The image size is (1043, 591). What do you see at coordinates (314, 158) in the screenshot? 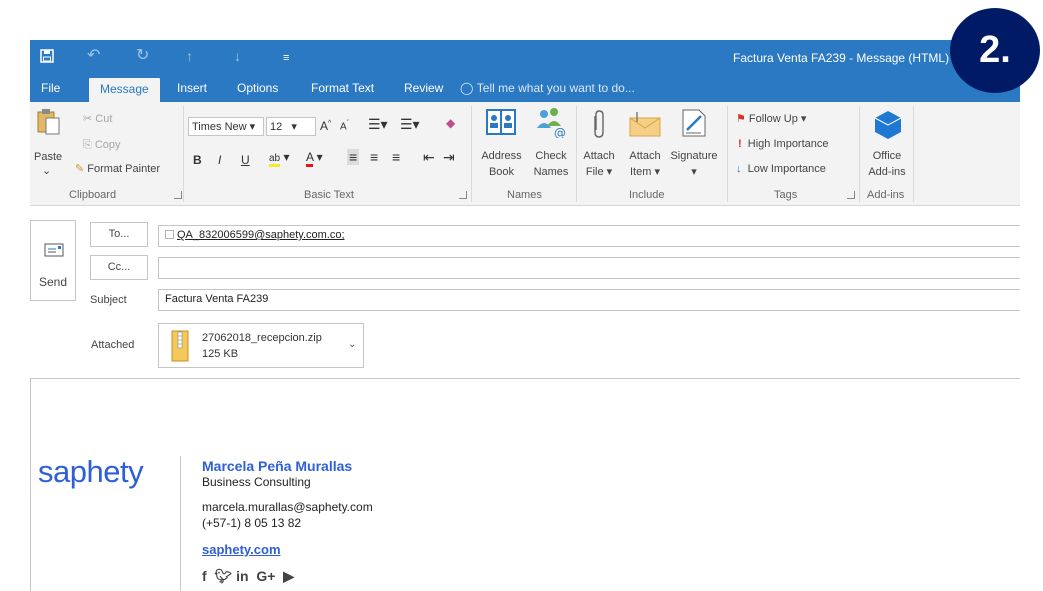
I see `font-color-icon: A ▾` at bounding box center [314, 158].